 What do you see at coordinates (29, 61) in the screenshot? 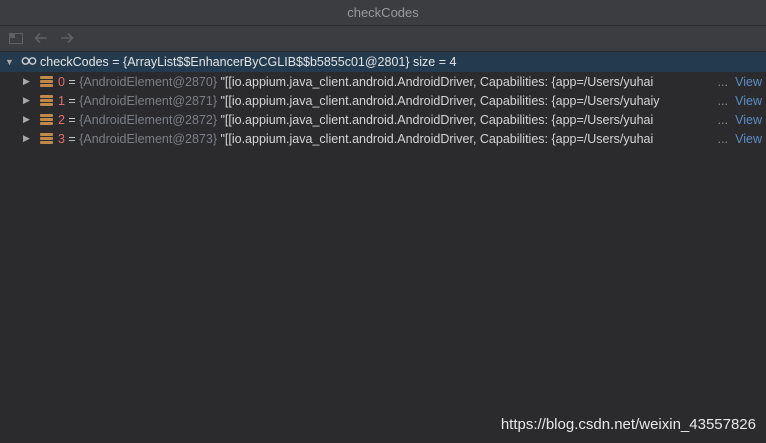
I see `collection-icon` at bounding box center [29, 61].